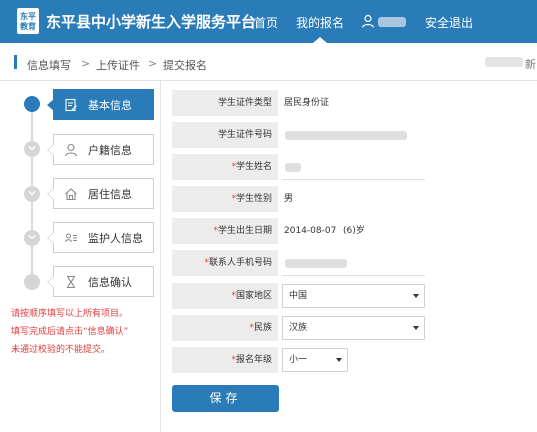  I want to click on contact-phone-label: *联系人手机号码, so click(225, 263).